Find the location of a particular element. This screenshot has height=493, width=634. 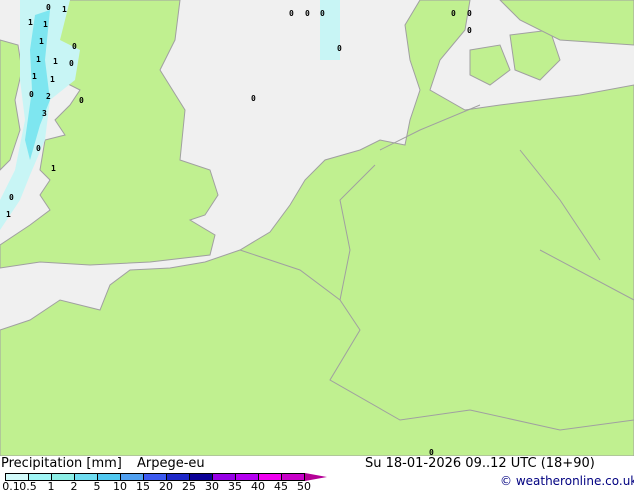

legend-tick-label: 2 is located at coordinates (74, 486).